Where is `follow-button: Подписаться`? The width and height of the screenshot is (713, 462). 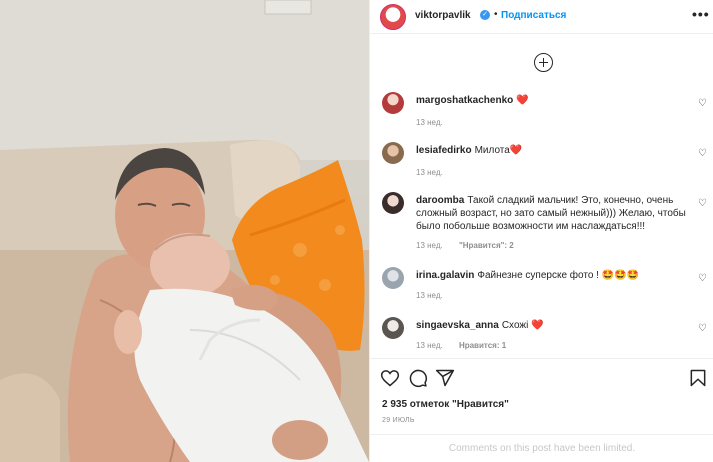
follow-button: Подписаться is located at coordinates (533, 15).